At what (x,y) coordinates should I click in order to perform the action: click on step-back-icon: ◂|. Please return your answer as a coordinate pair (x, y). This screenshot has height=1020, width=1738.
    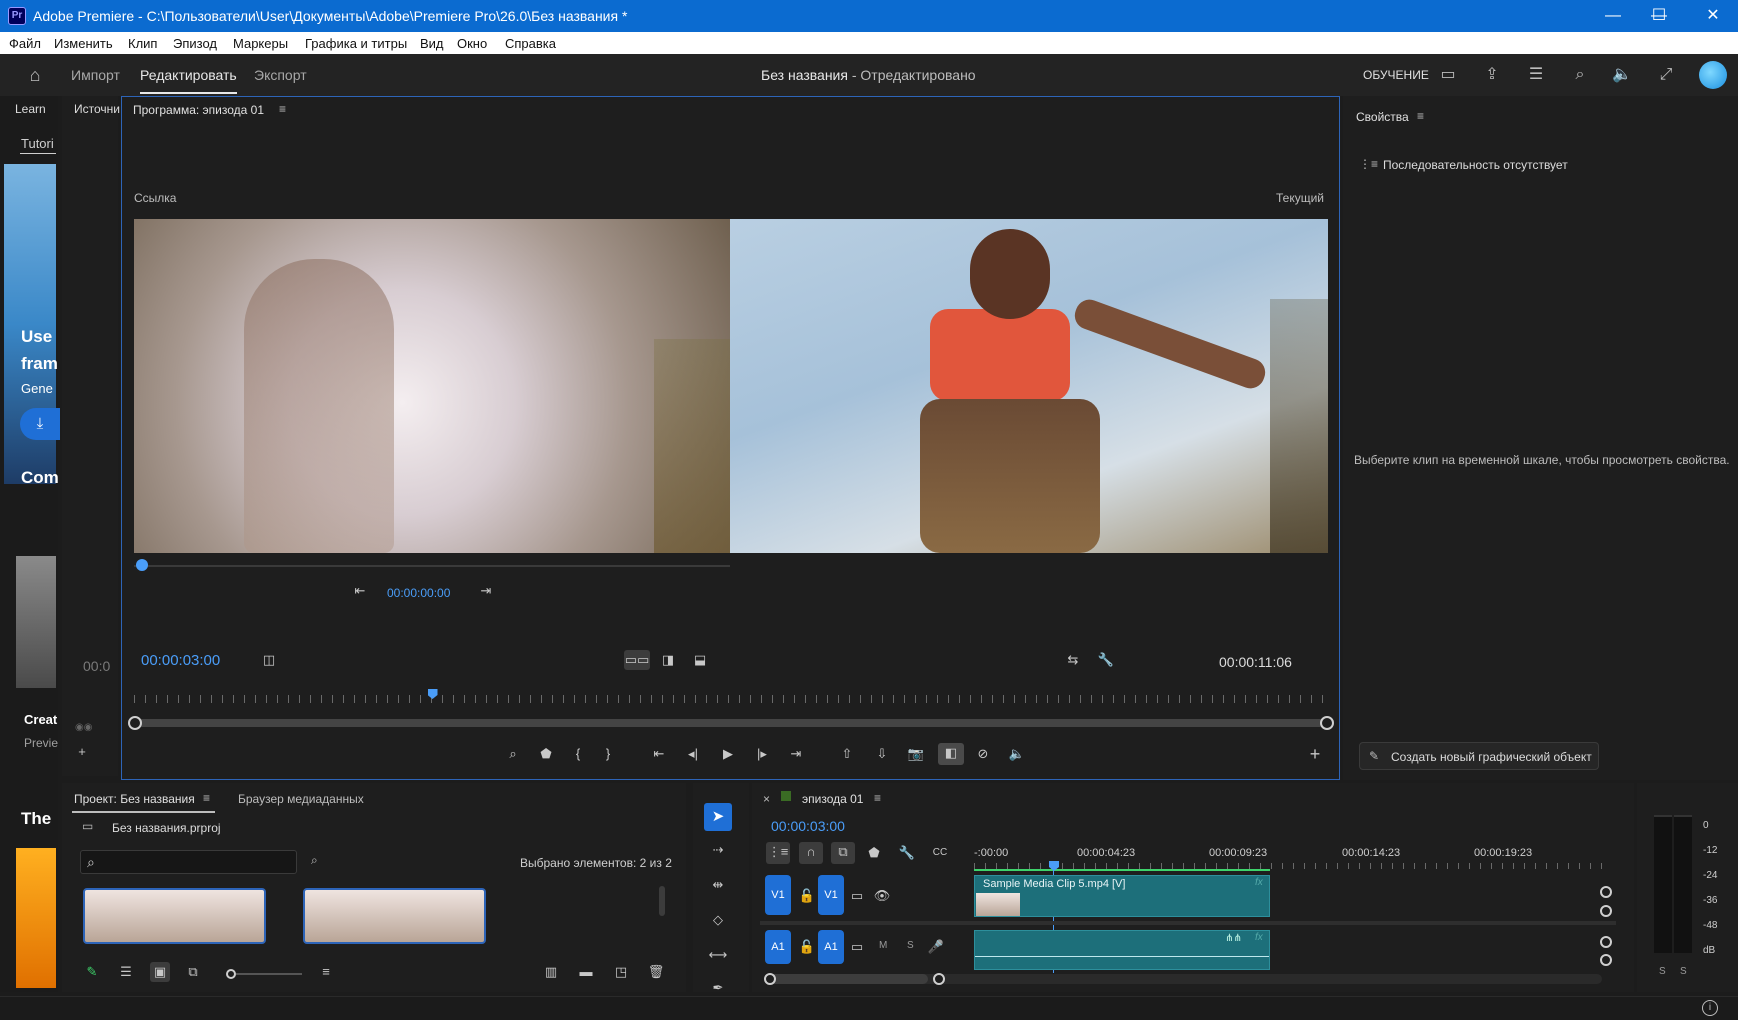
    Looking at the image, I should click on (693, 754).